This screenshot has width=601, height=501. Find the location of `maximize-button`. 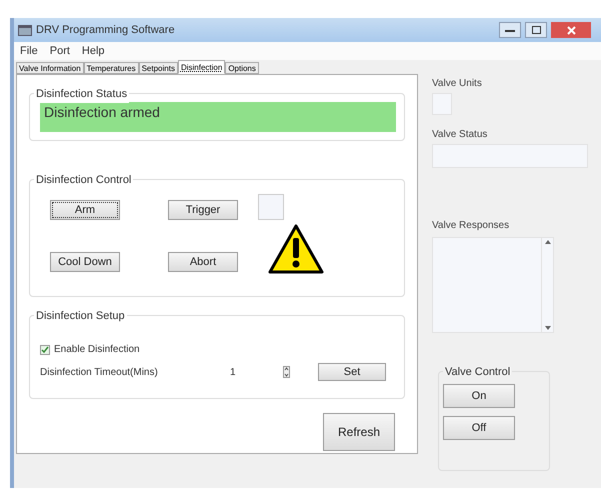

maximize-button is located at coordinates (536, 30).